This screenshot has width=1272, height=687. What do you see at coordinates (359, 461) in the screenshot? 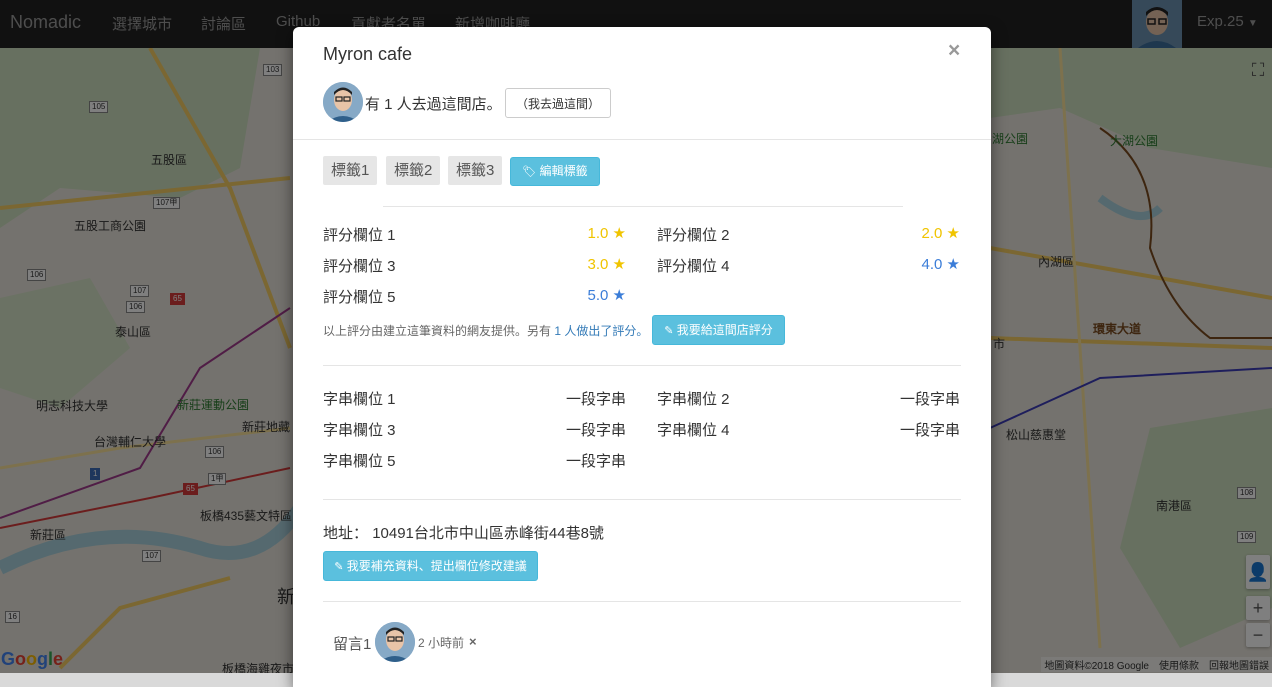
I see `string-field-label: 字串欄位 5` at bounding box center [359, 461].